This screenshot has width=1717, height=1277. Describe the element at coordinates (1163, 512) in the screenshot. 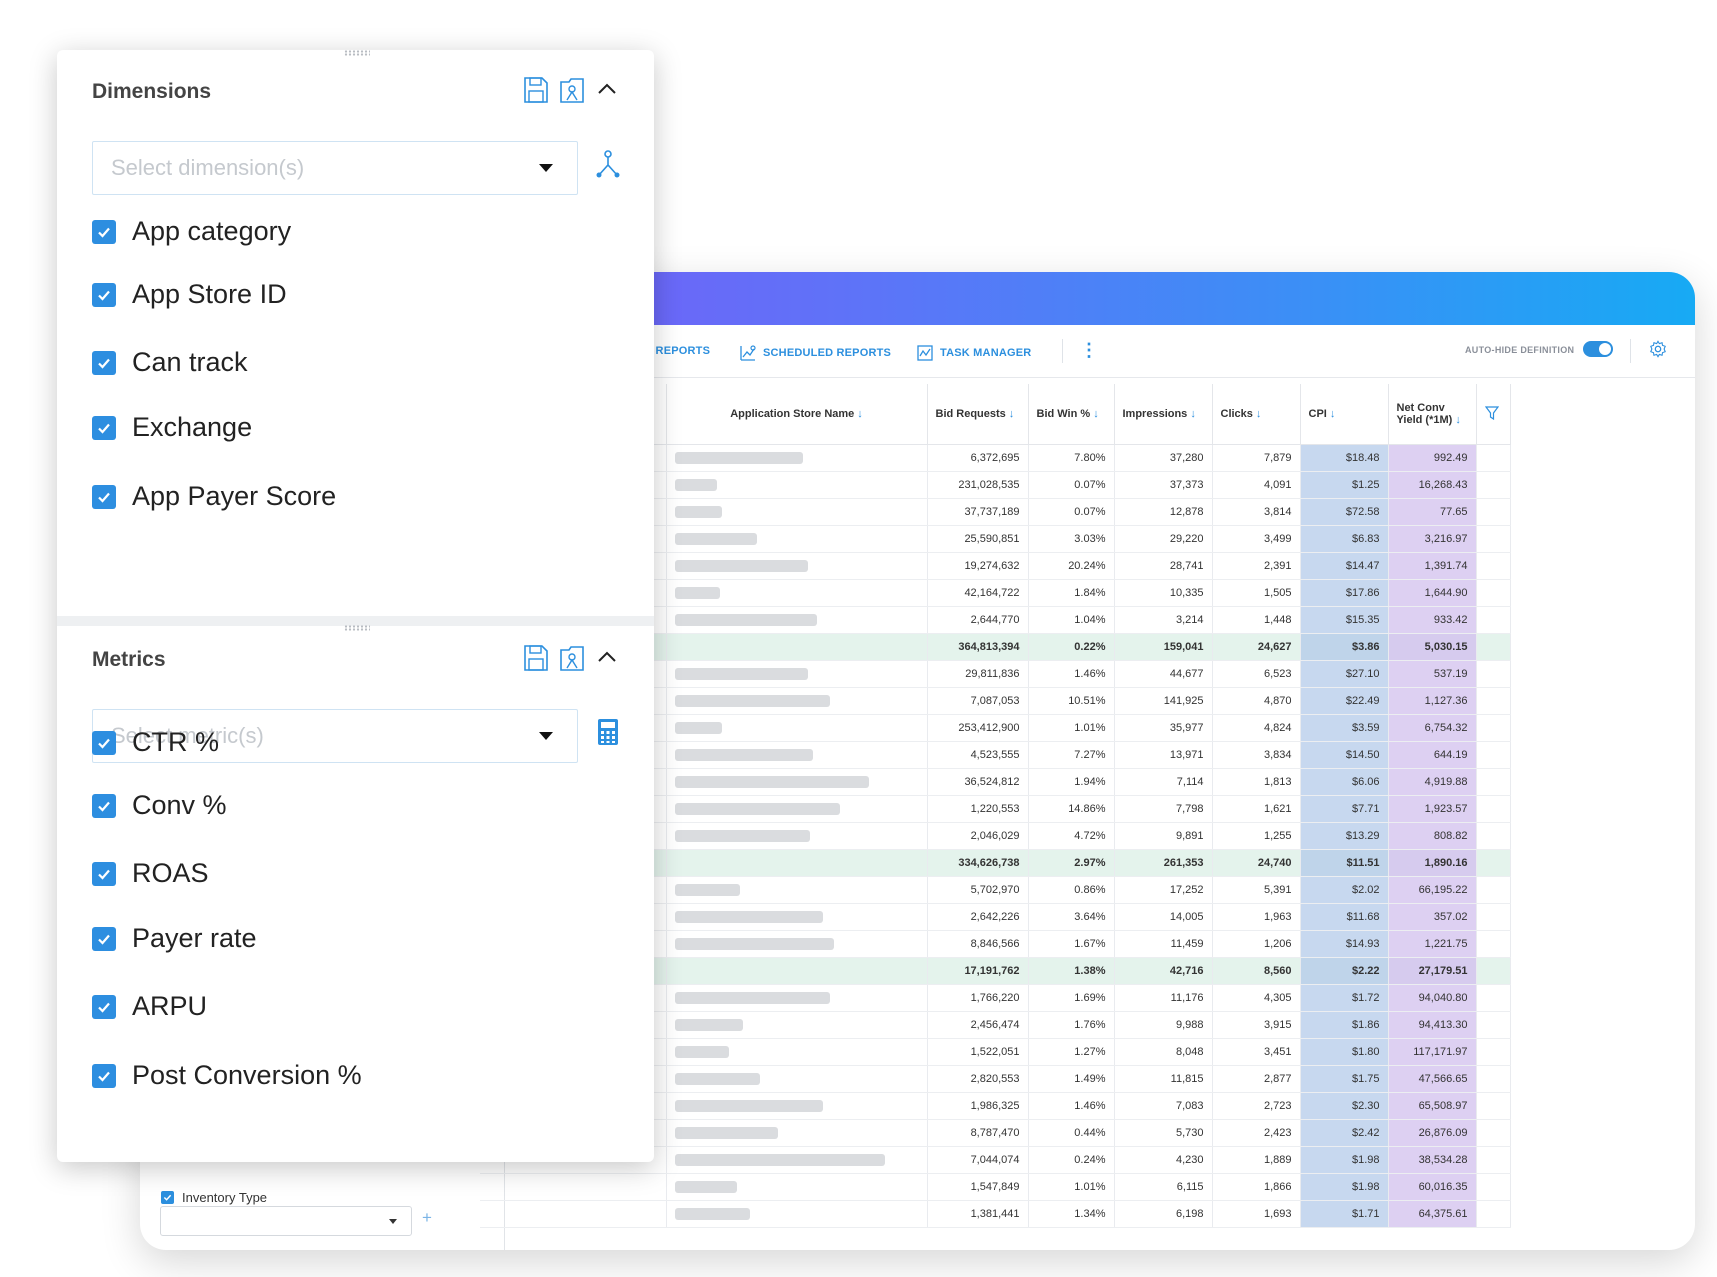

I see `impressions-cell: 12,878` at that location.